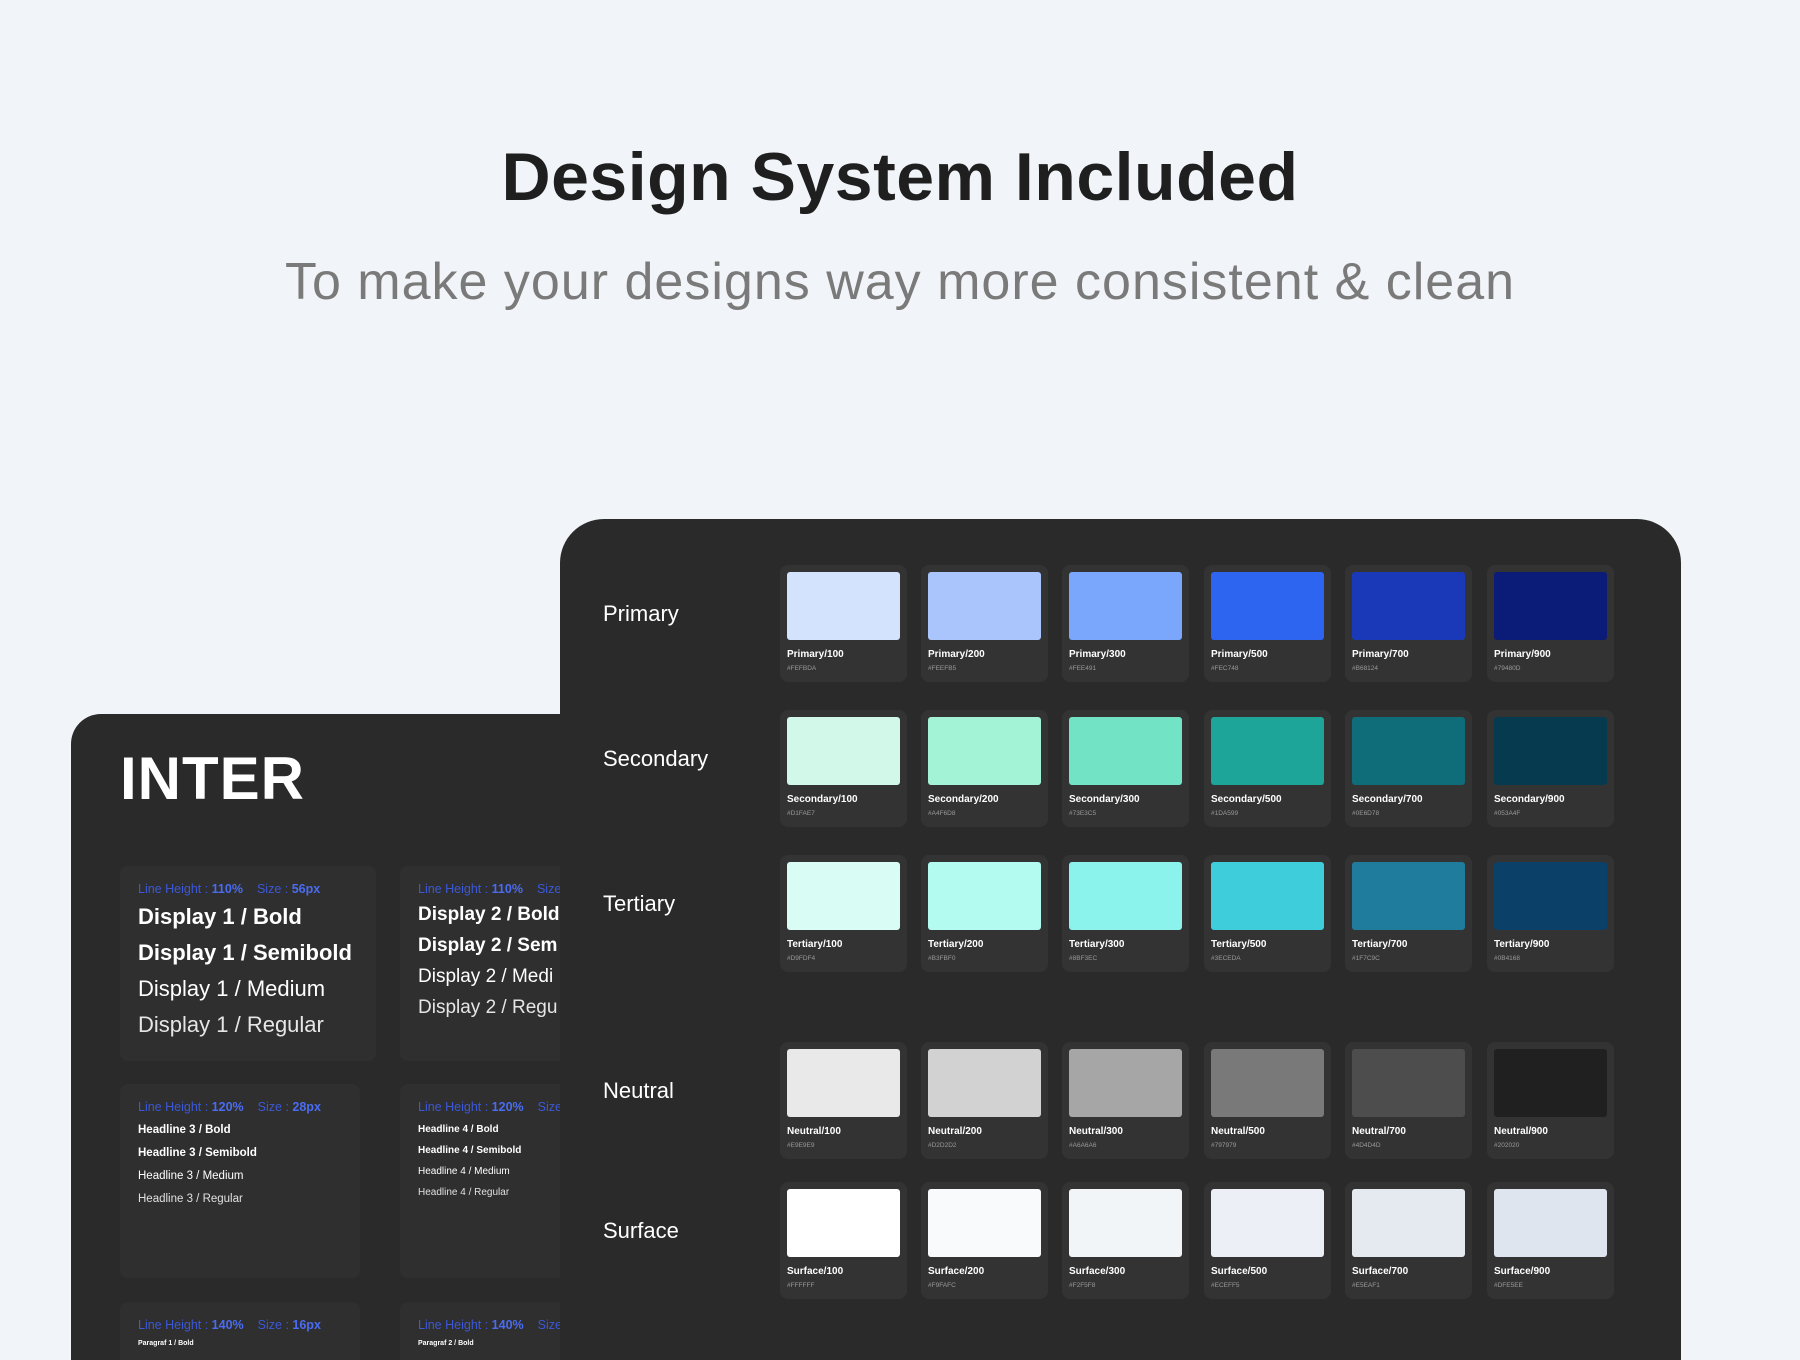 This screenshot has width=1800, height=1360. I want to click on swatch-name: Tertiary/900, so click(1522, 944).